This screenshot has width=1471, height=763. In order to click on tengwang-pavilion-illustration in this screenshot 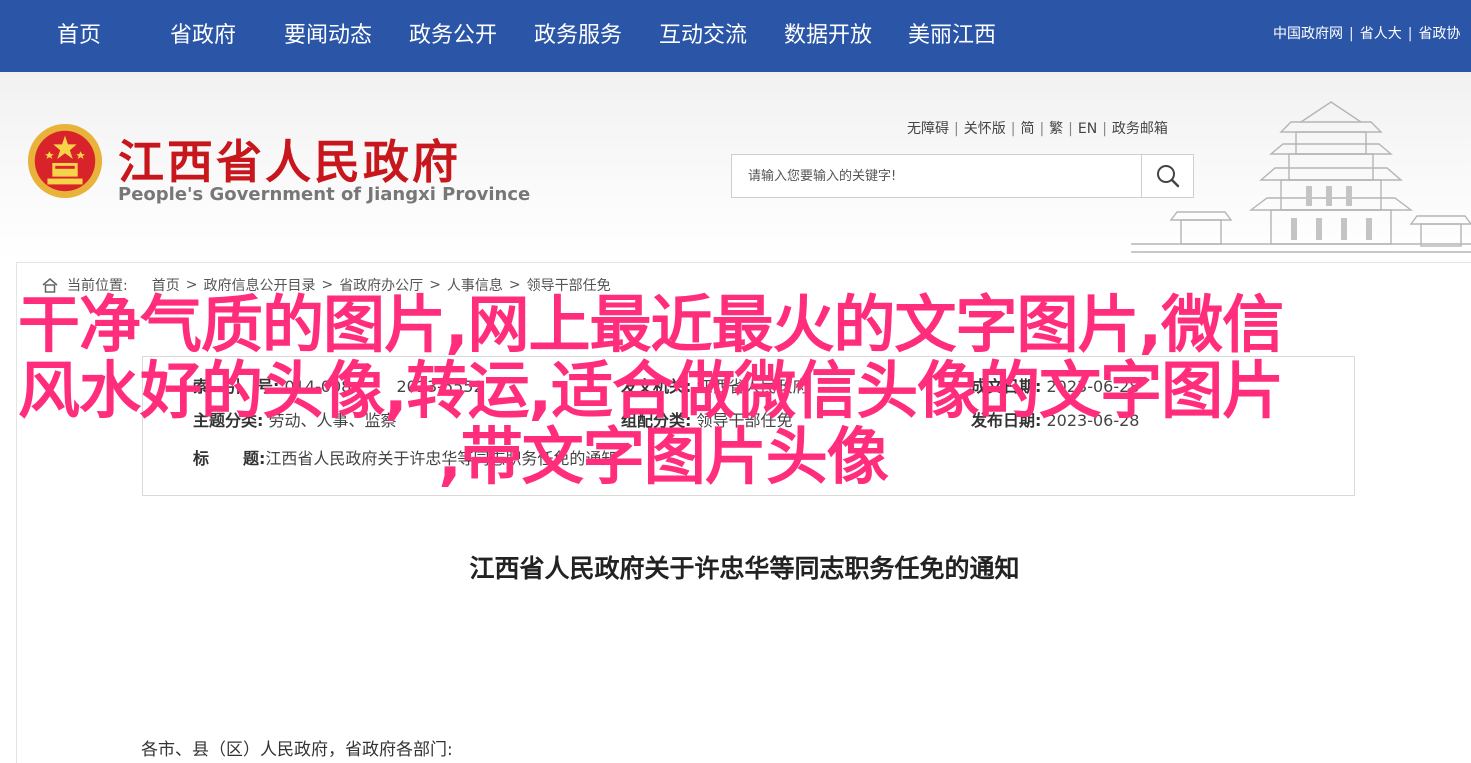, I will do `click(1301, 177)`.